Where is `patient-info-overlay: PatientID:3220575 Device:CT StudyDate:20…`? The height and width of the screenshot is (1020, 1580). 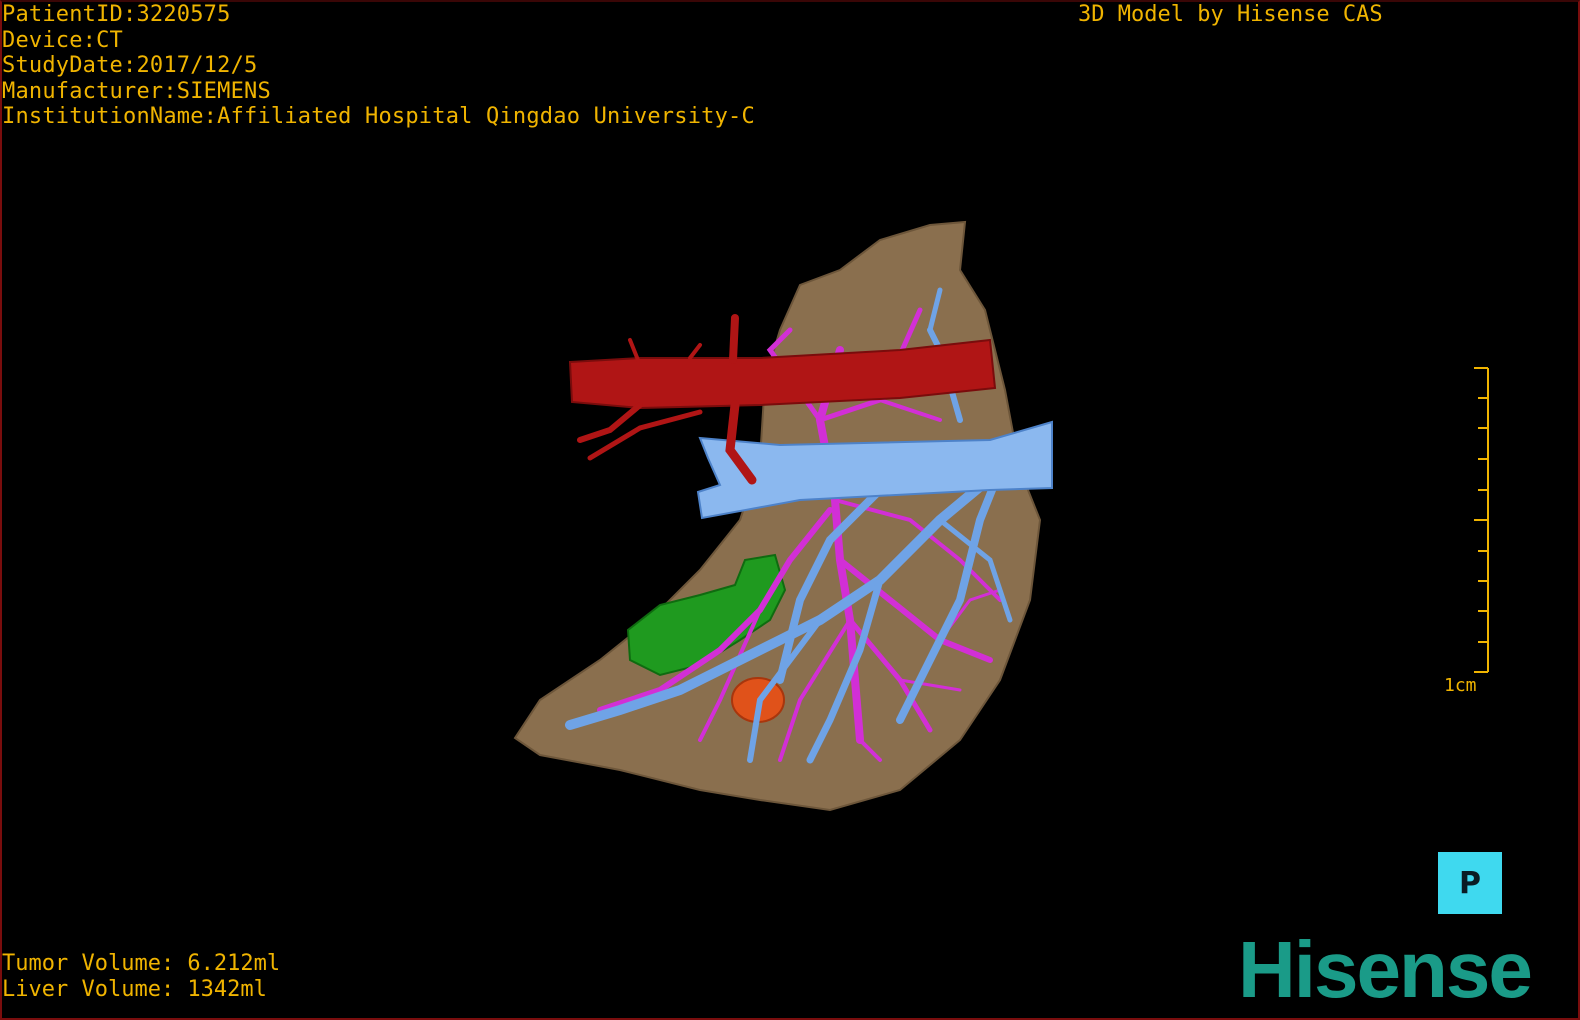
patient-info-overlay: PatientID:3220575 Device:CT StudyDate:20… is located at coordinates (378, 66).